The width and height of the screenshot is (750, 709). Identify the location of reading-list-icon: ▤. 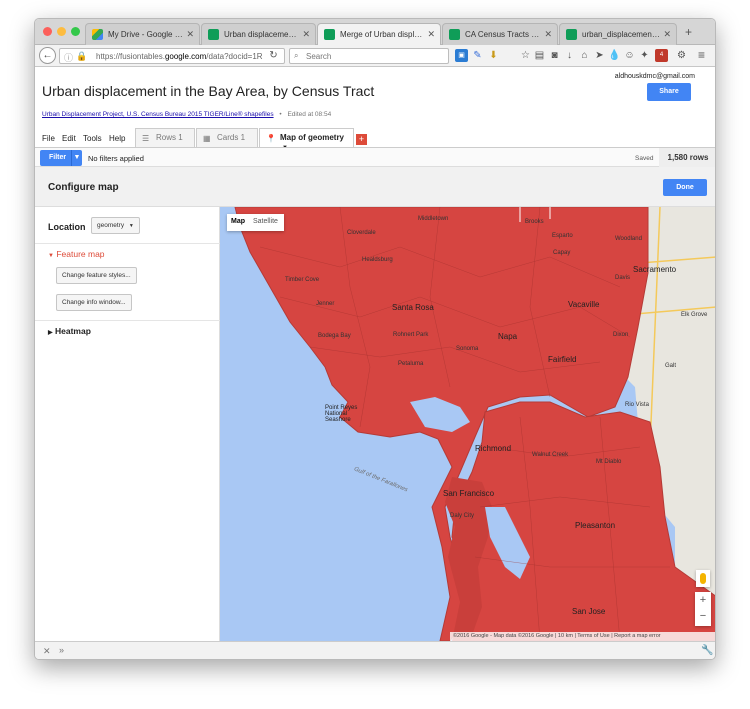
(539, 55).